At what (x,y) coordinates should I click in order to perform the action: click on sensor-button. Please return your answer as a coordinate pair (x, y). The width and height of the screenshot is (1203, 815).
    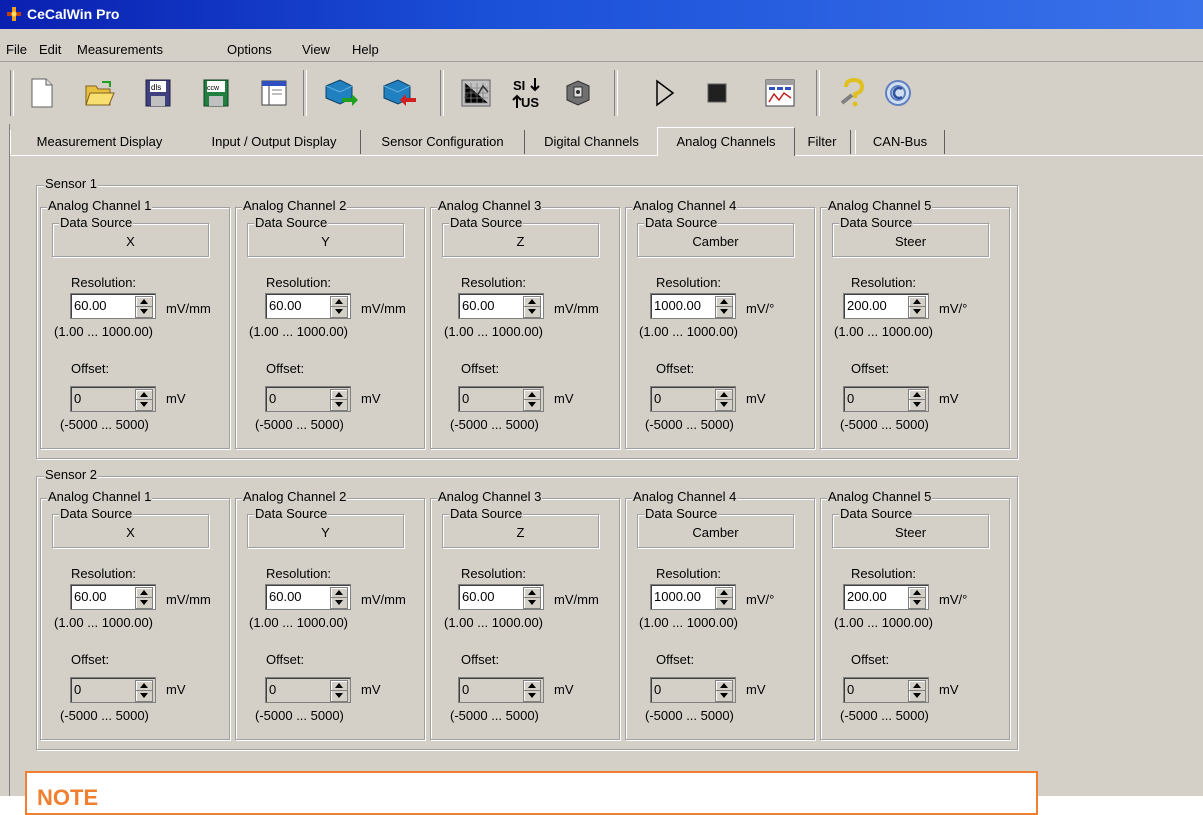
    Looking at the image, I should click on (578, 93).